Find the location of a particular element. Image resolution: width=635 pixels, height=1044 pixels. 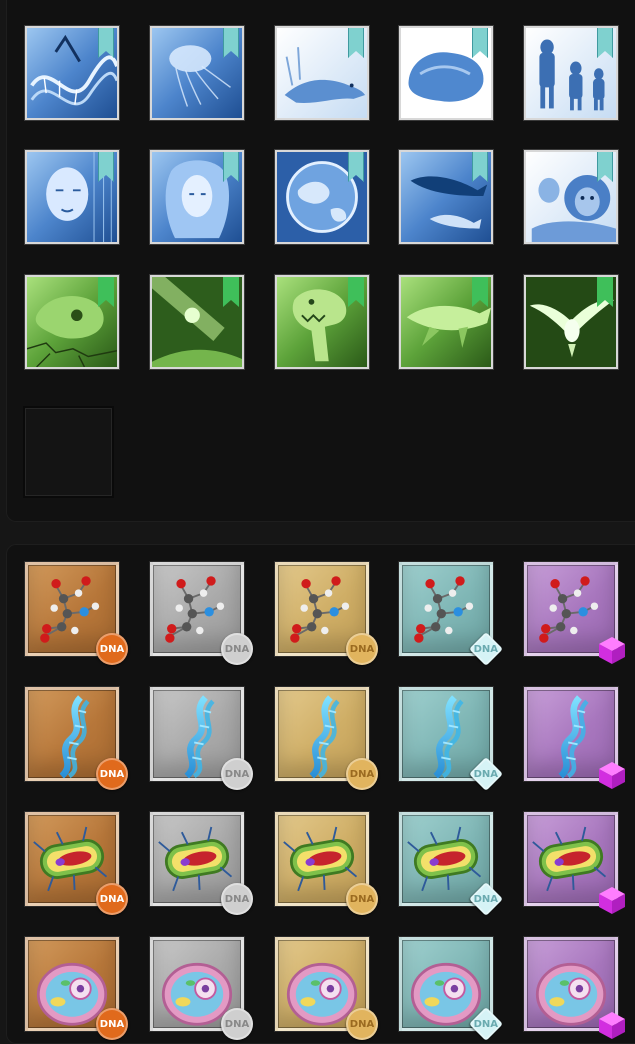

bird-card is located at coordinates (571, 322).